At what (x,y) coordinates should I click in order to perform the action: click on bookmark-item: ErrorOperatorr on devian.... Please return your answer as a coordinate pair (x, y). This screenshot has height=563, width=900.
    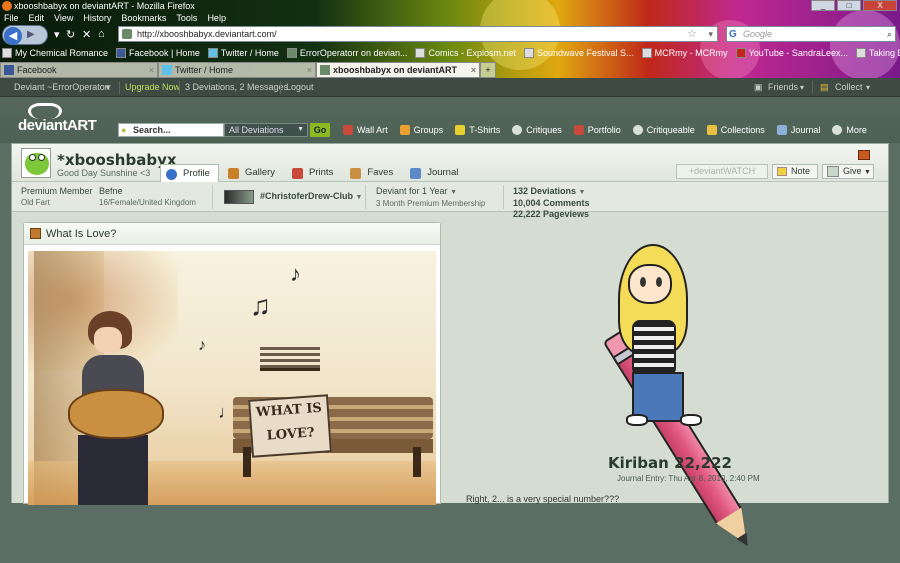
    Looking at the image, I should click on (346, 53).